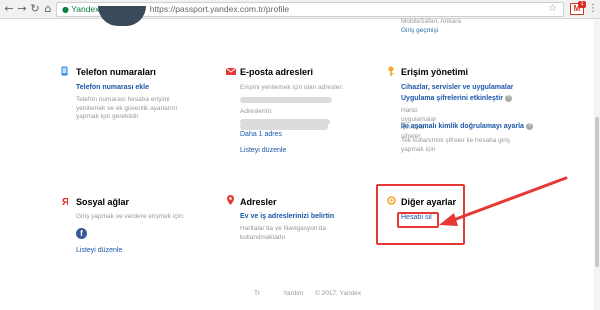 The image size is (600, 310). I want to click on annotation-arrow-line, so click(507, 200).